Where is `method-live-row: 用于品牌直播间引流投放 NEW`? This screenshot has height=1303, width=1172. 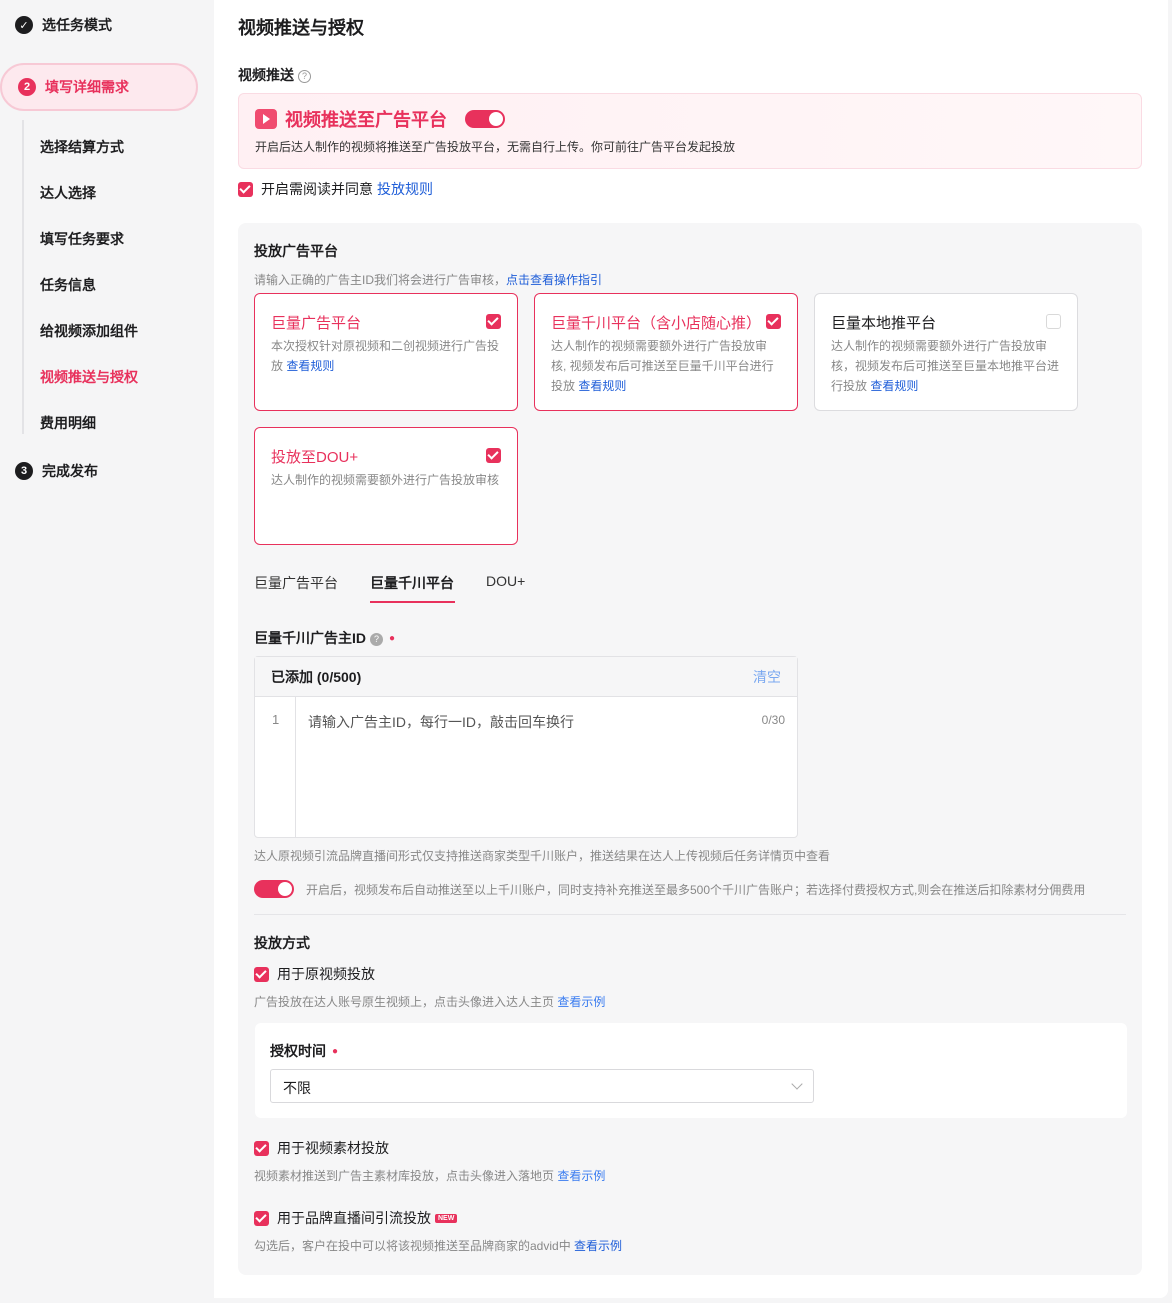 method-live-row: 用于品牌直播间引流投放 NEW is located at coordinates (356, 1218).